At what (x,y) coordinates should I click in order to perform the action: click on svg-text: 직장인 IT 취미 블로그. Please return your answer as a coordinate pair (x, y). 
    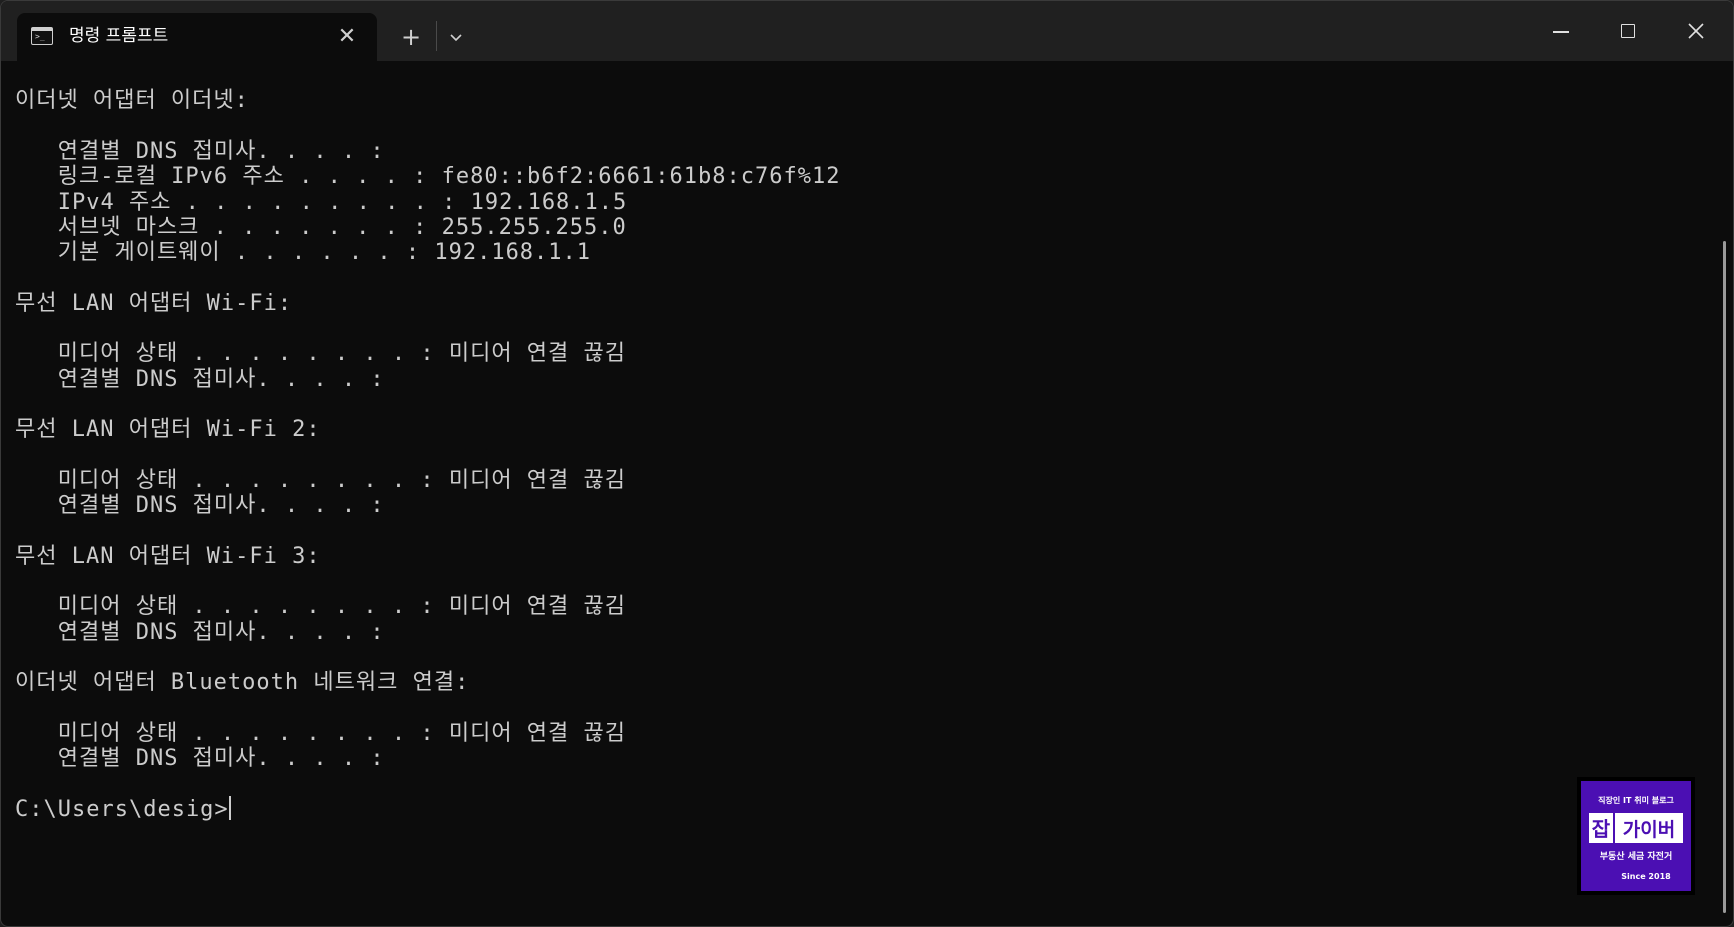
    Looking at the image, I should click on (1636, 800).